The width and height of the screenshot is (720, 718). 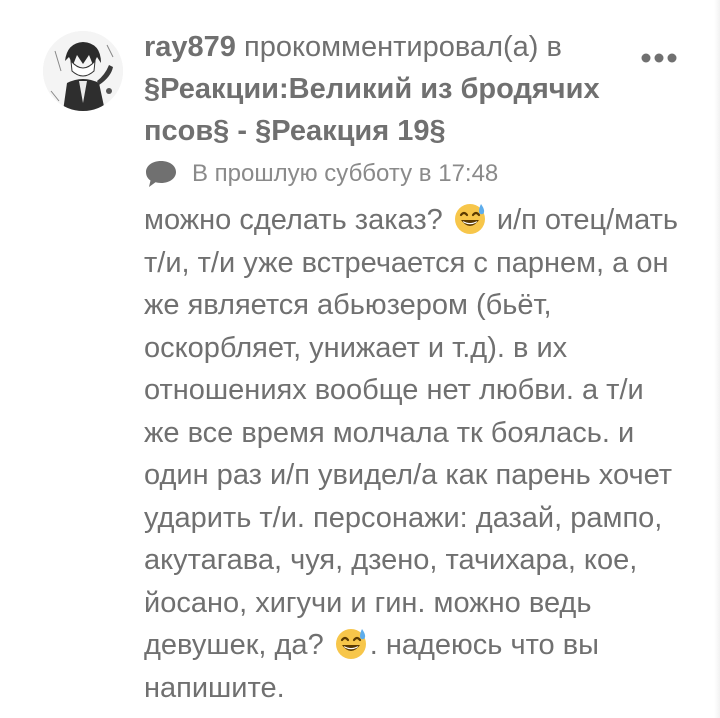 I want to click on timestamp: В прошлую субботу в 17:48, so click(x=345, y=173).